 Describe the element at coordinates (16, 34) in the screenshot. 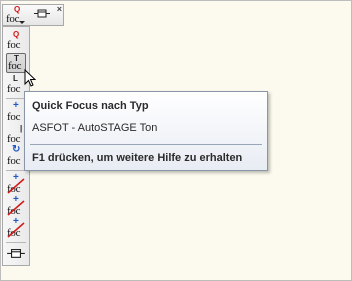

I see `focus-q-icon: Q` at that location.